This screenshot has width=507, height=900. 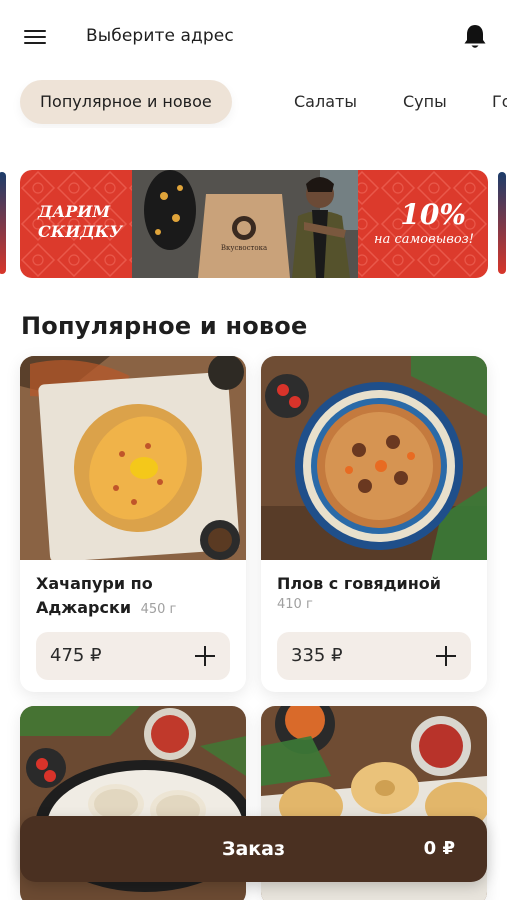 I want to click on tab-partial: Го, so click(x=499, y=102).